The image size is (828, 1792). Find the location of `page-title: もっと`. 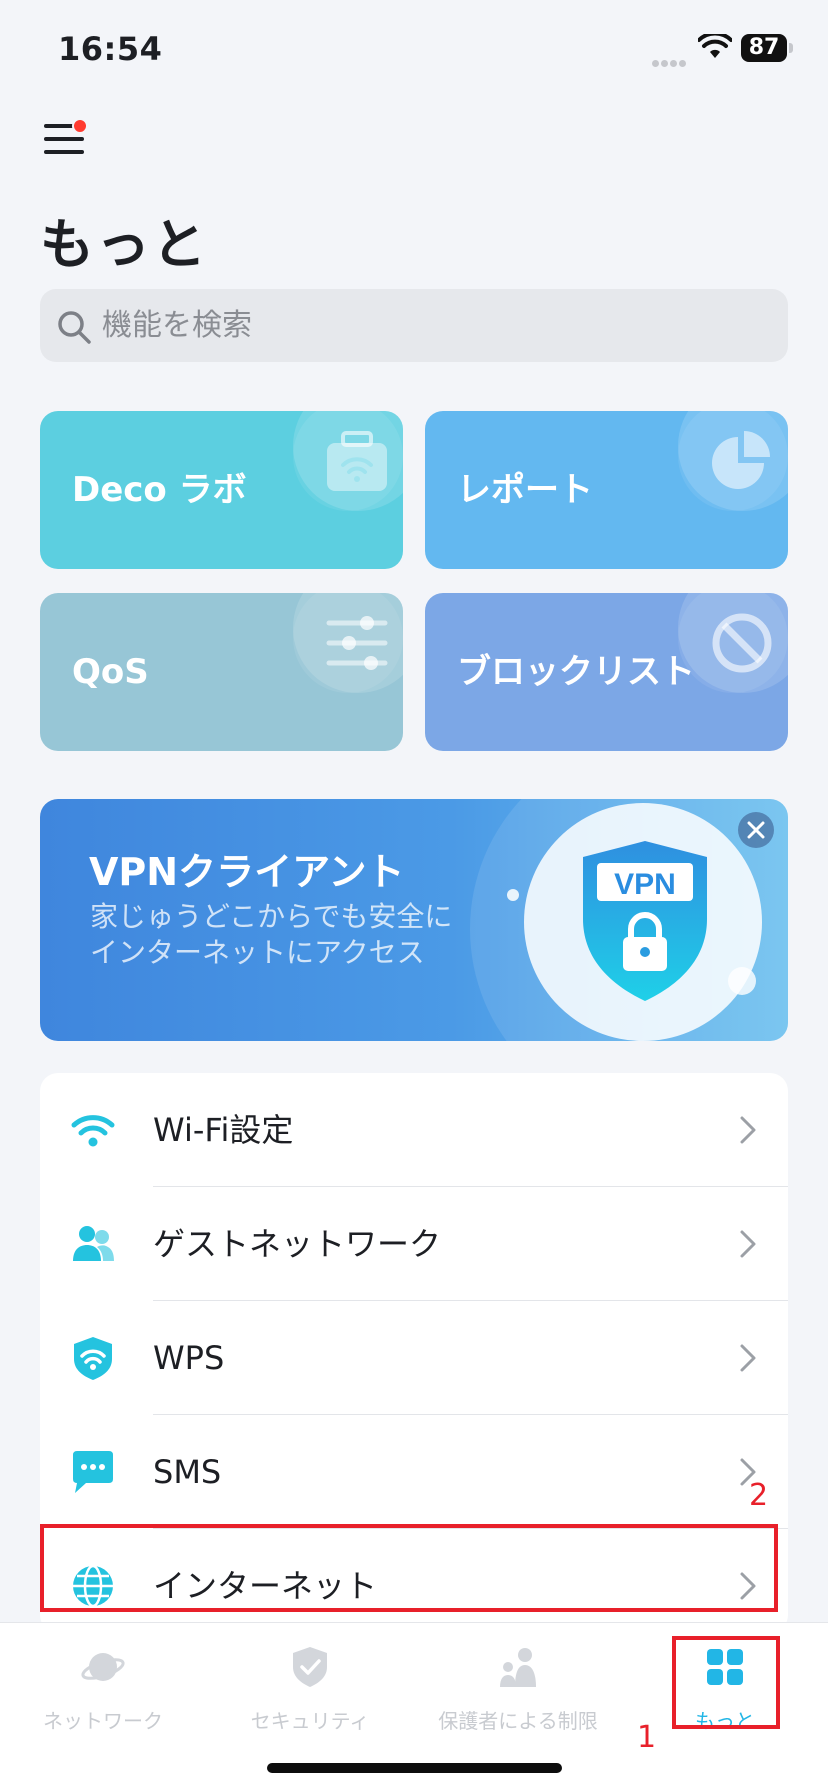

page-title: もっと is located at coordinates (124, 244).